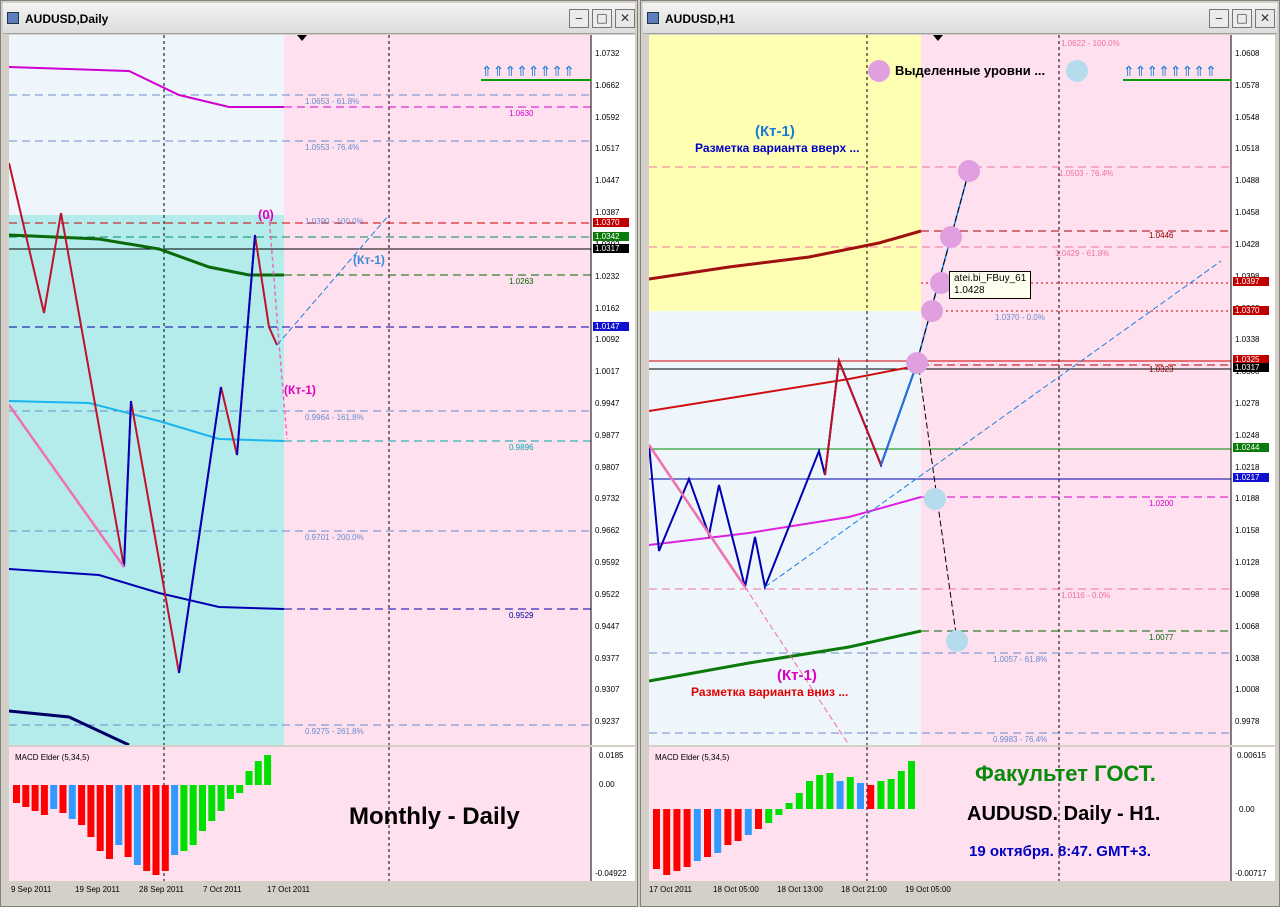  I want to click on price-tag: 1.0397, so click(1251, 281).